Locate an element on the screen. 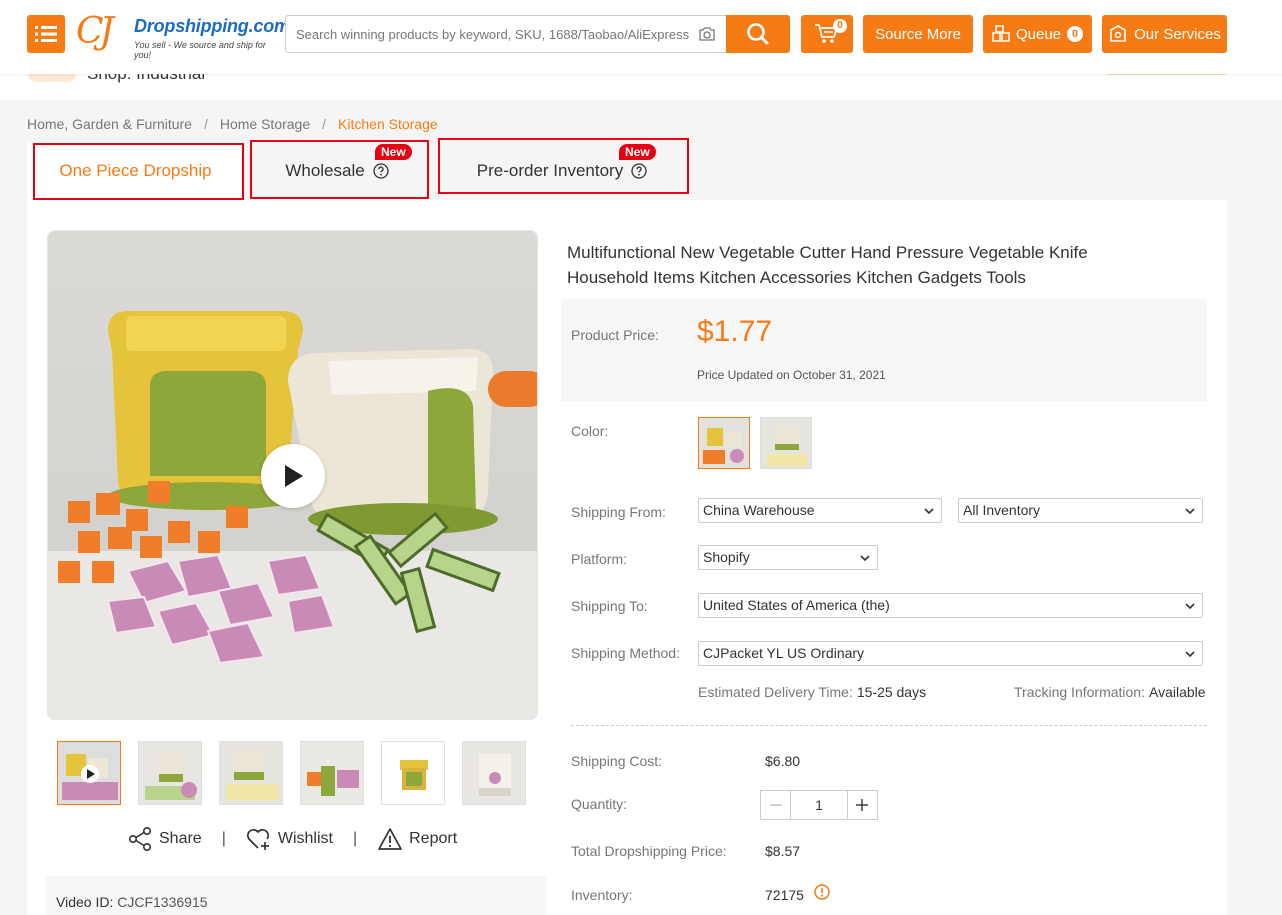  platform-label: Platform: is located at coordinates (599, 559).